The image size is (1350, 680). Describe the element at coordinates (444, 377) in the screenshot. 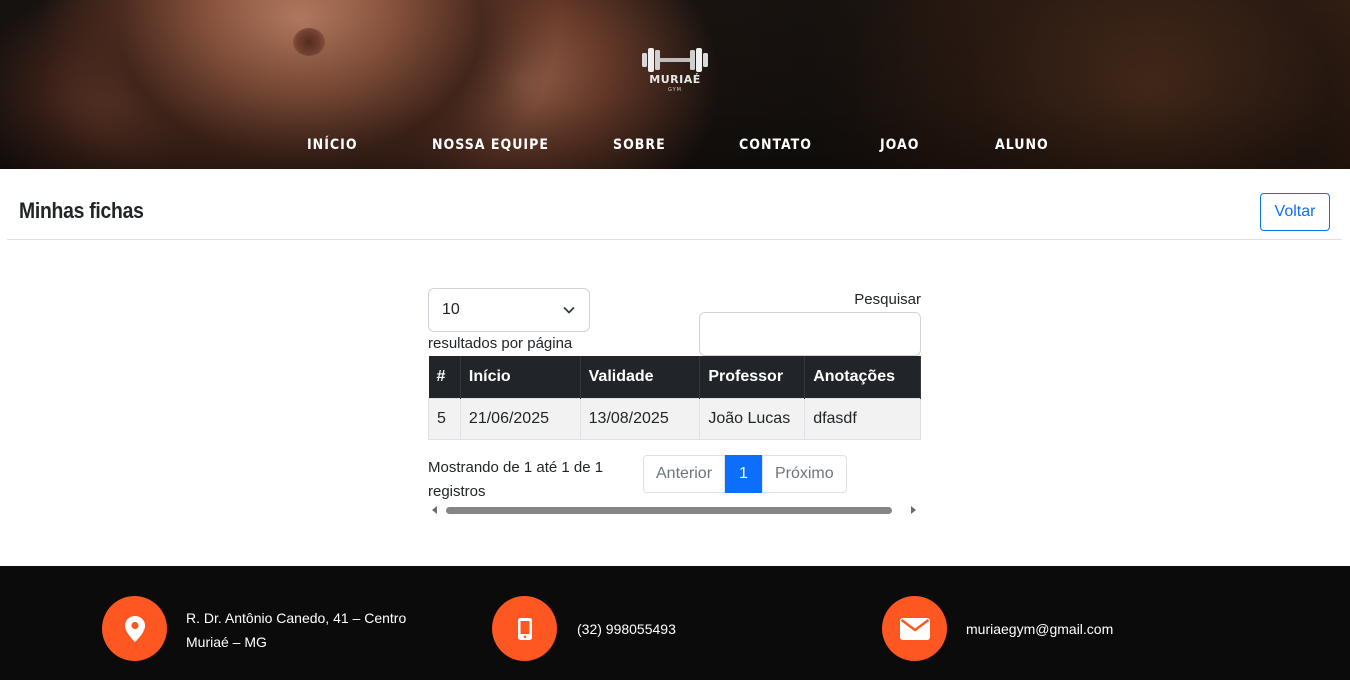

I see `column-header-id: #` at that location.